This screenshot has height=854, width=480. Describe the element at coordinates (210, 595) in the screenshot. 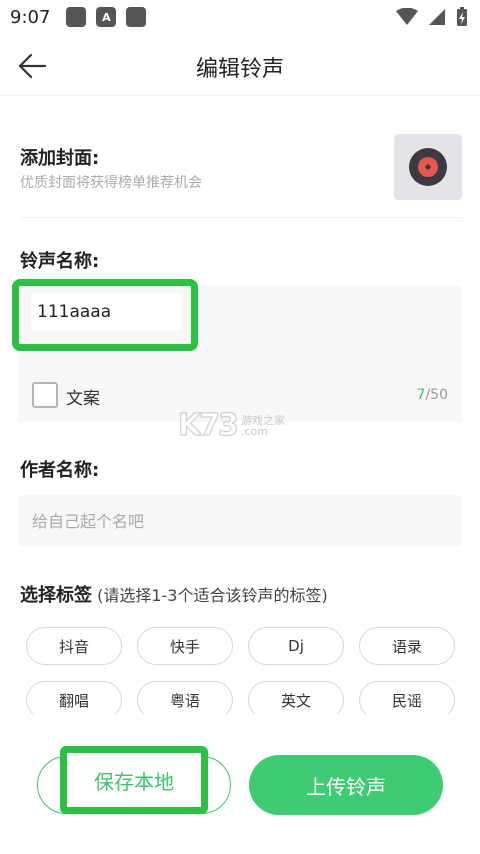

I see `tags-hint: (请选择1-3个适合该铃声的标签)` at that location.